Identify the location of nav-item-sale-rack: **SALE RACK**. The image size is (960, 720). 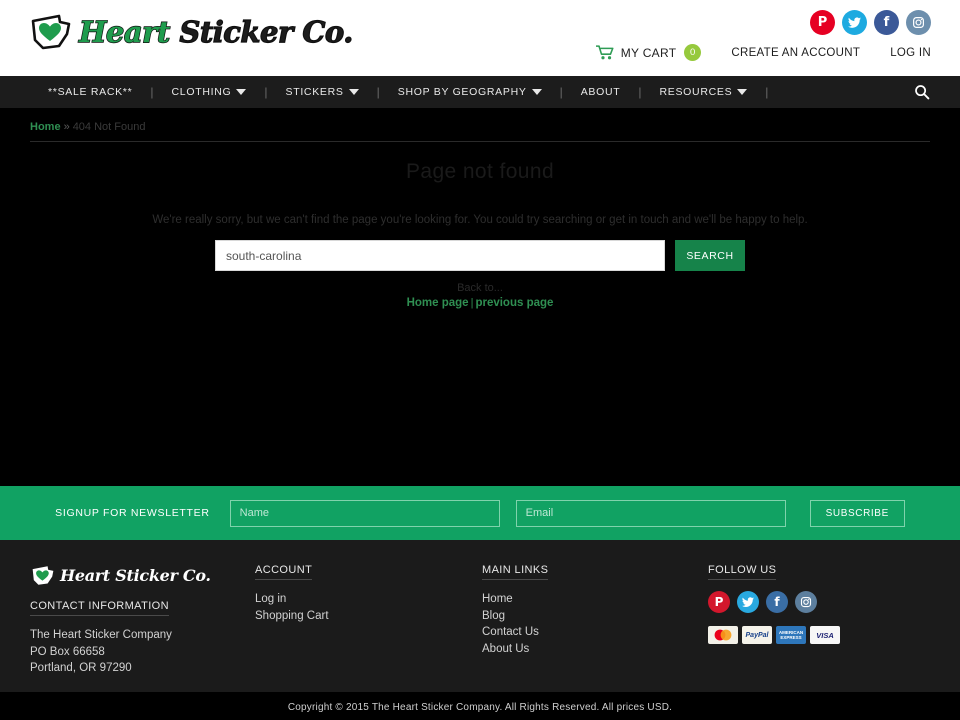
(90, 92).